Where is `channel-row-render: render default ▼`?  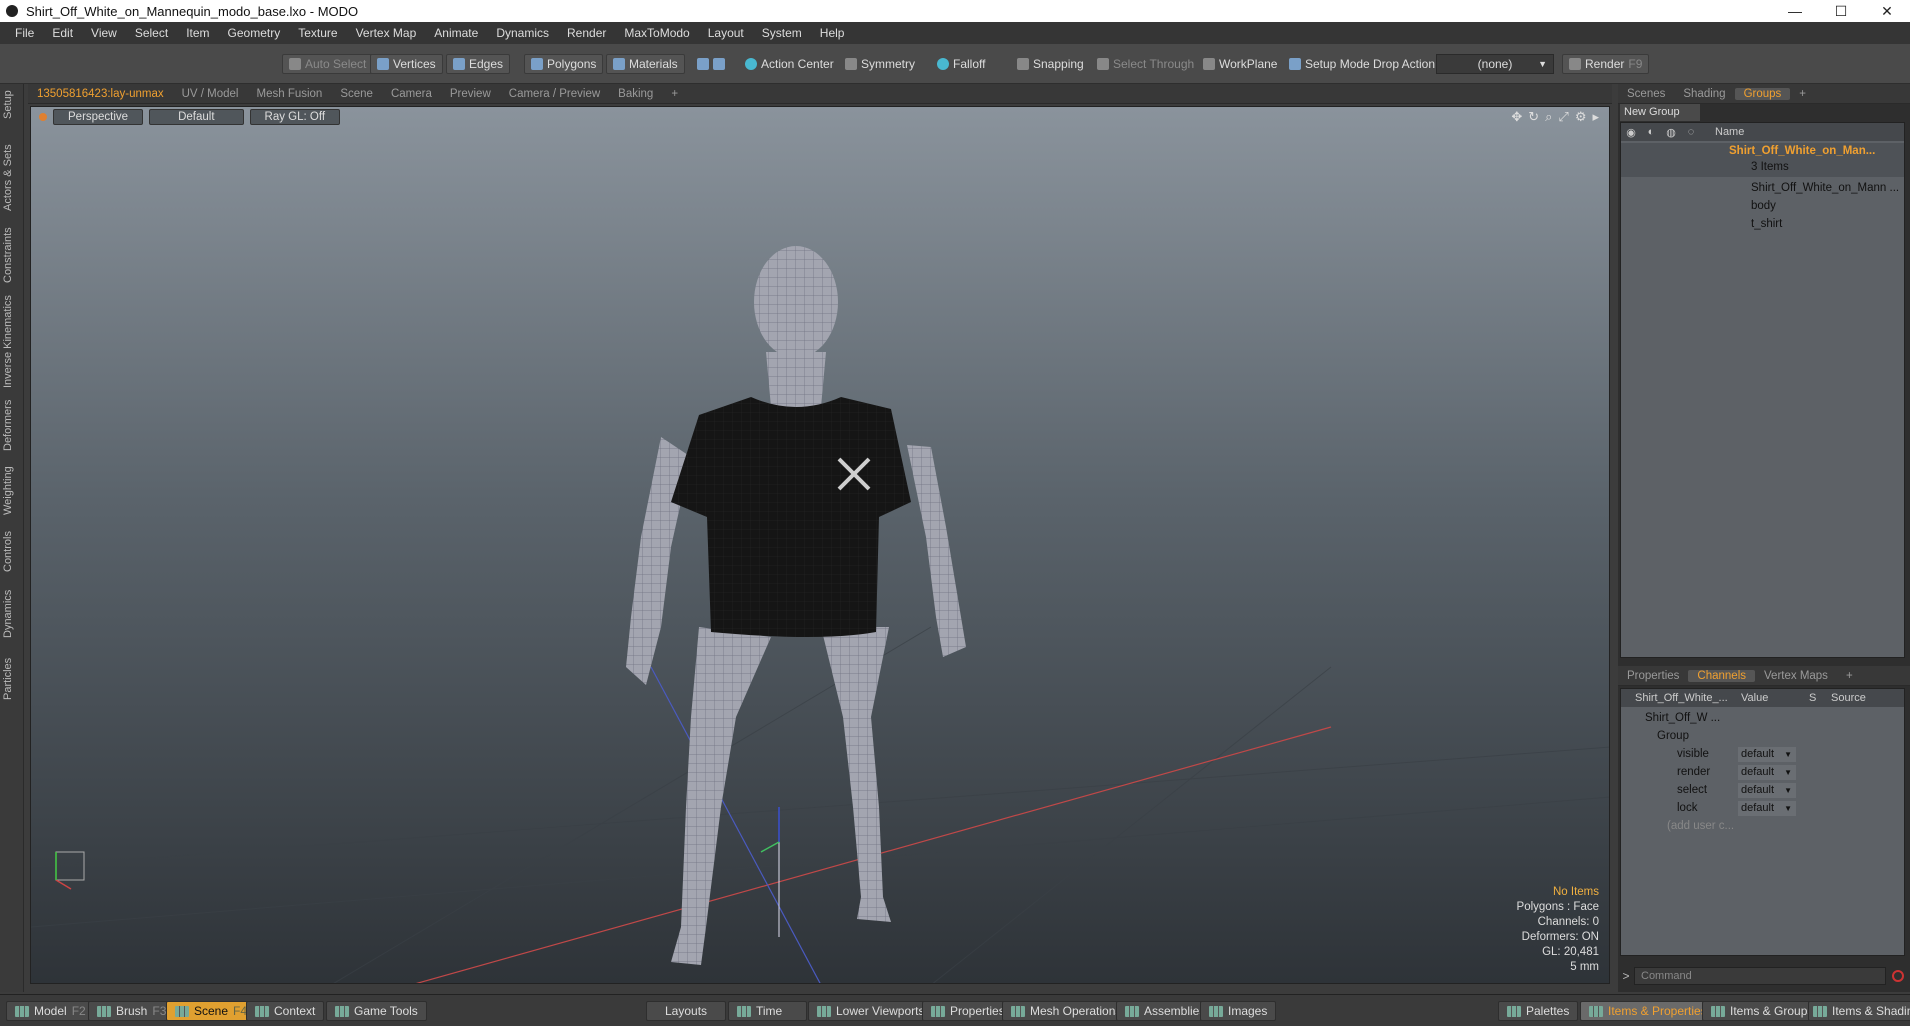
channel-row-render: render default ▼ is located at coordinates (1762, 772).